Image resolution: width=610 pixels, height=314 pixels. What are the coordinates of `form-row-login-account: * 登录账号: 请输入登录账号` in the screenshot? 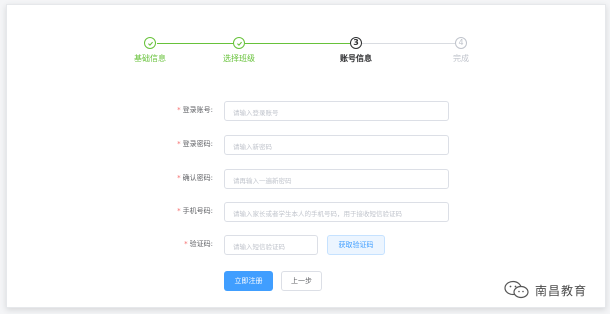 It's located at (306, 111).